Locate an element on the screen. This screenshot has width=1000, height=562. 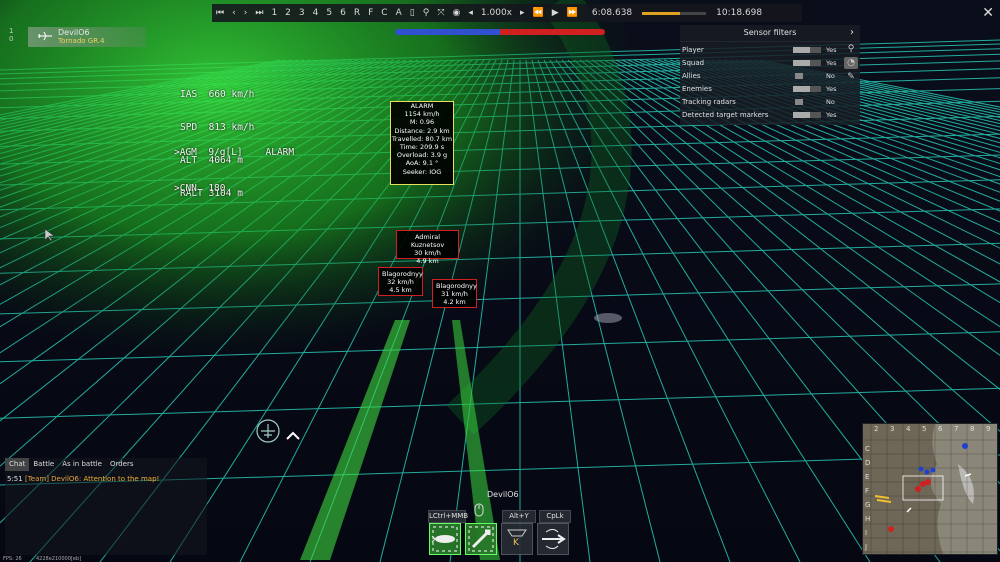
filter-row-player: Player Yes is located at coordinates (762, 50).